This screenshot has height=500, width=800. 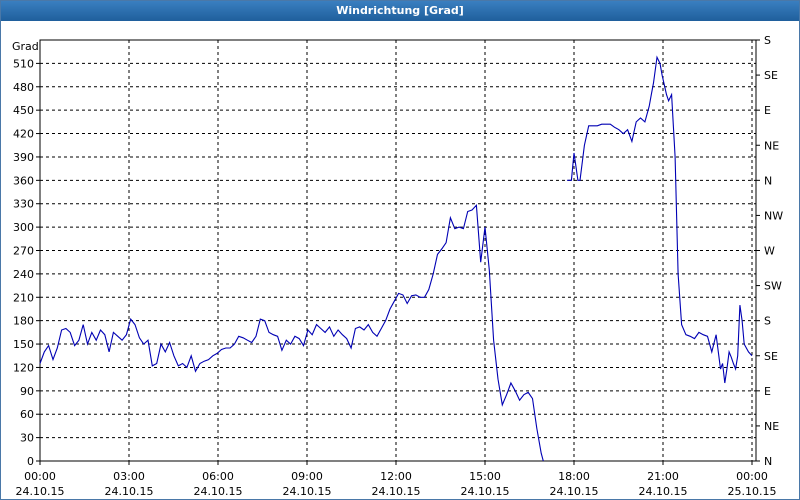 What do you see at coordinates (129, 476) in the screenshot?
I see `x-tick-time: 03:00` at bounding box center [129, 476].